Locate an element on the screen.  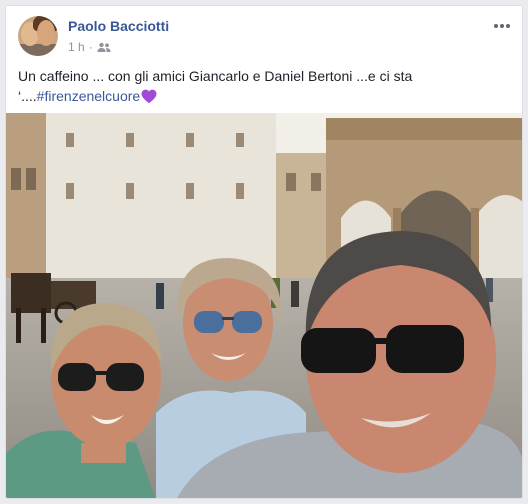
hashtag-link: #firenzenelcuore is located at coordinates (89, 96).